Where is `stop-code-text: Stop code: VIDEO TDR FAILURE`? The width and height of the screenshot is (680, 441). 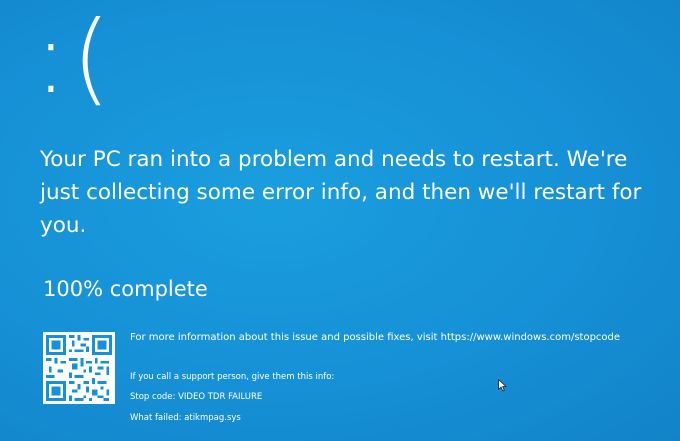
stop-code-text: Stop code: VIDEO TDR FAILURE is located at coordinates (196, 397).